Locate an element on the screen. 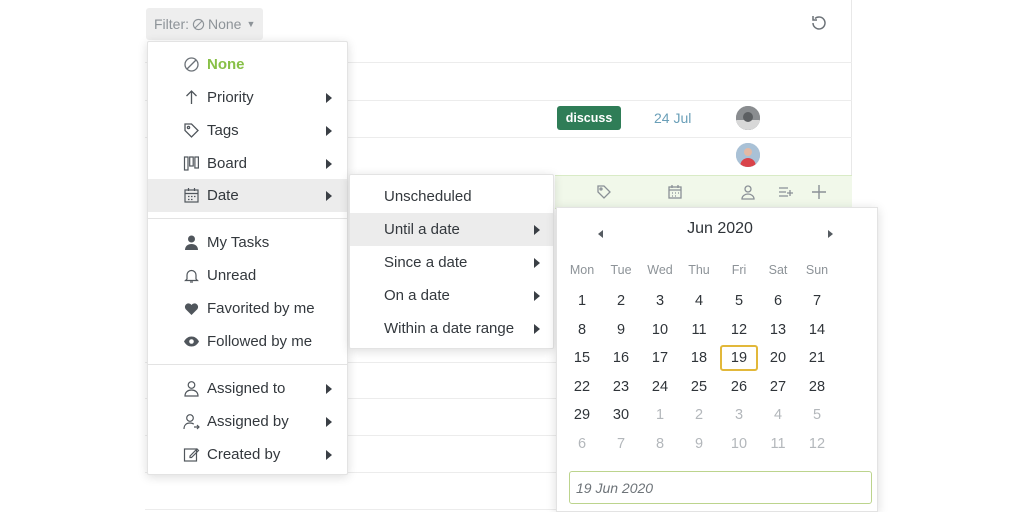 Image resolution: width=1024 pixels, height=512 pixels. menu-item-label: My Tasks is located at coordinates (238, 242).